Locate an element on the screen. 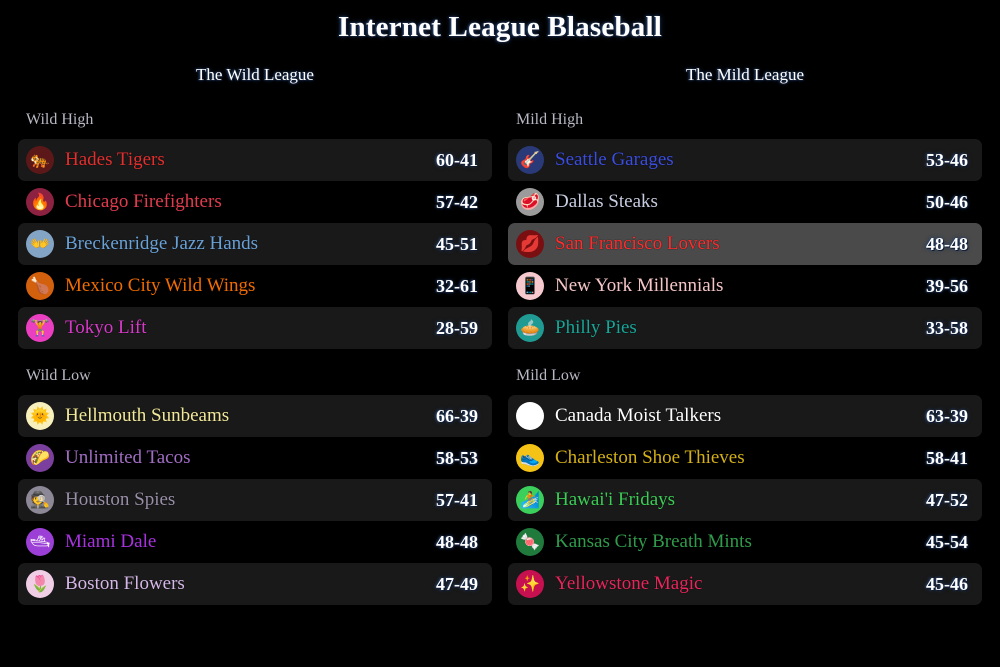 The width and height of the screenshot is (1000, 667). subleague-name: Wild High is located at coordinates (60, 119).